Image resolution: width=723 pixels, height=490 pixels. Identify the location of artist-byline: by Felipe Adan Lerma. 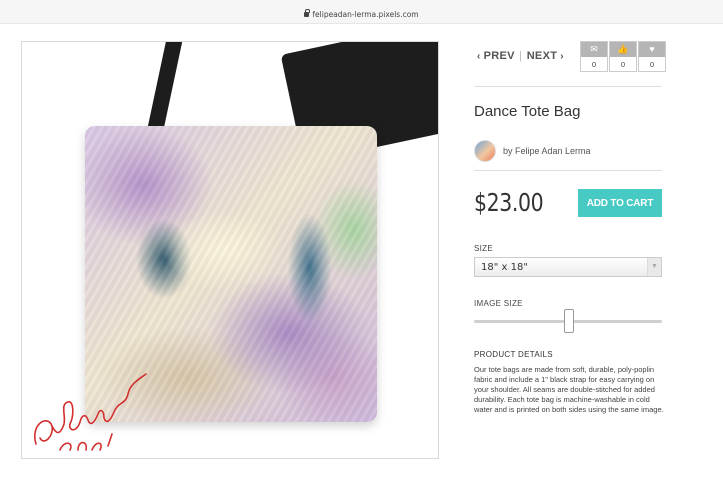
(532, 151).